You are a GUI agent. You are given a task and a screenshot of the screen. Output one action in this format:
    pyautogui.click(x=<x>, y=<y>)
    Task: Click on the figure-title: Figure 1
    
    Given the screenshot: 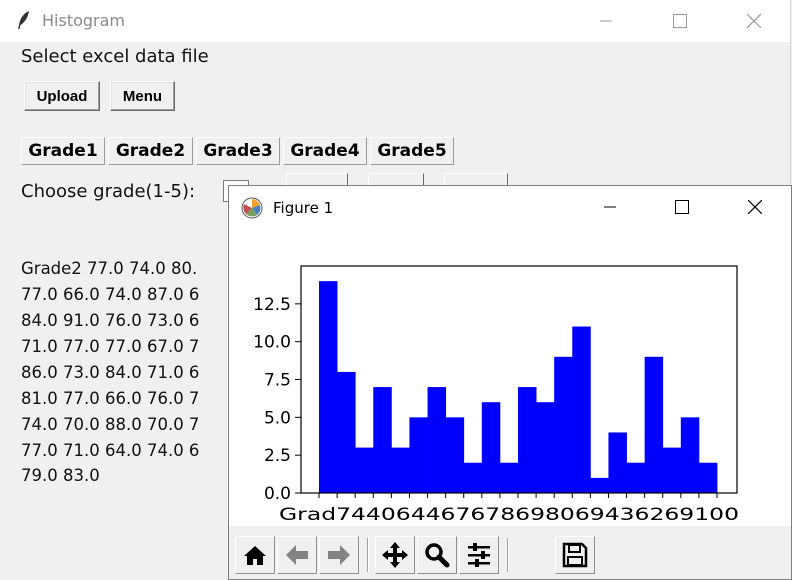 What is the action you would take?
    pyautogui.click(x=303, y=208)
    